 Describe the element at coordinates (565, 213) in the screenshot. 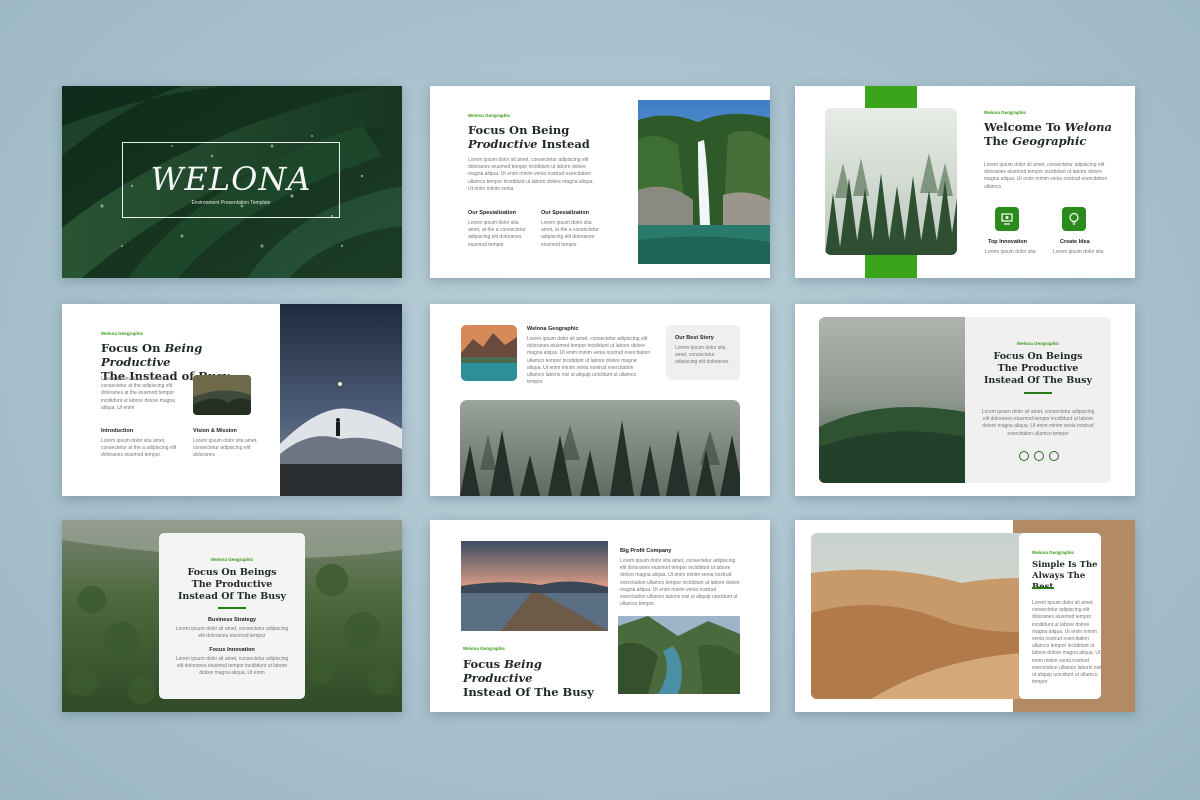

I see `col2-title: Our Spesialization` at that location.